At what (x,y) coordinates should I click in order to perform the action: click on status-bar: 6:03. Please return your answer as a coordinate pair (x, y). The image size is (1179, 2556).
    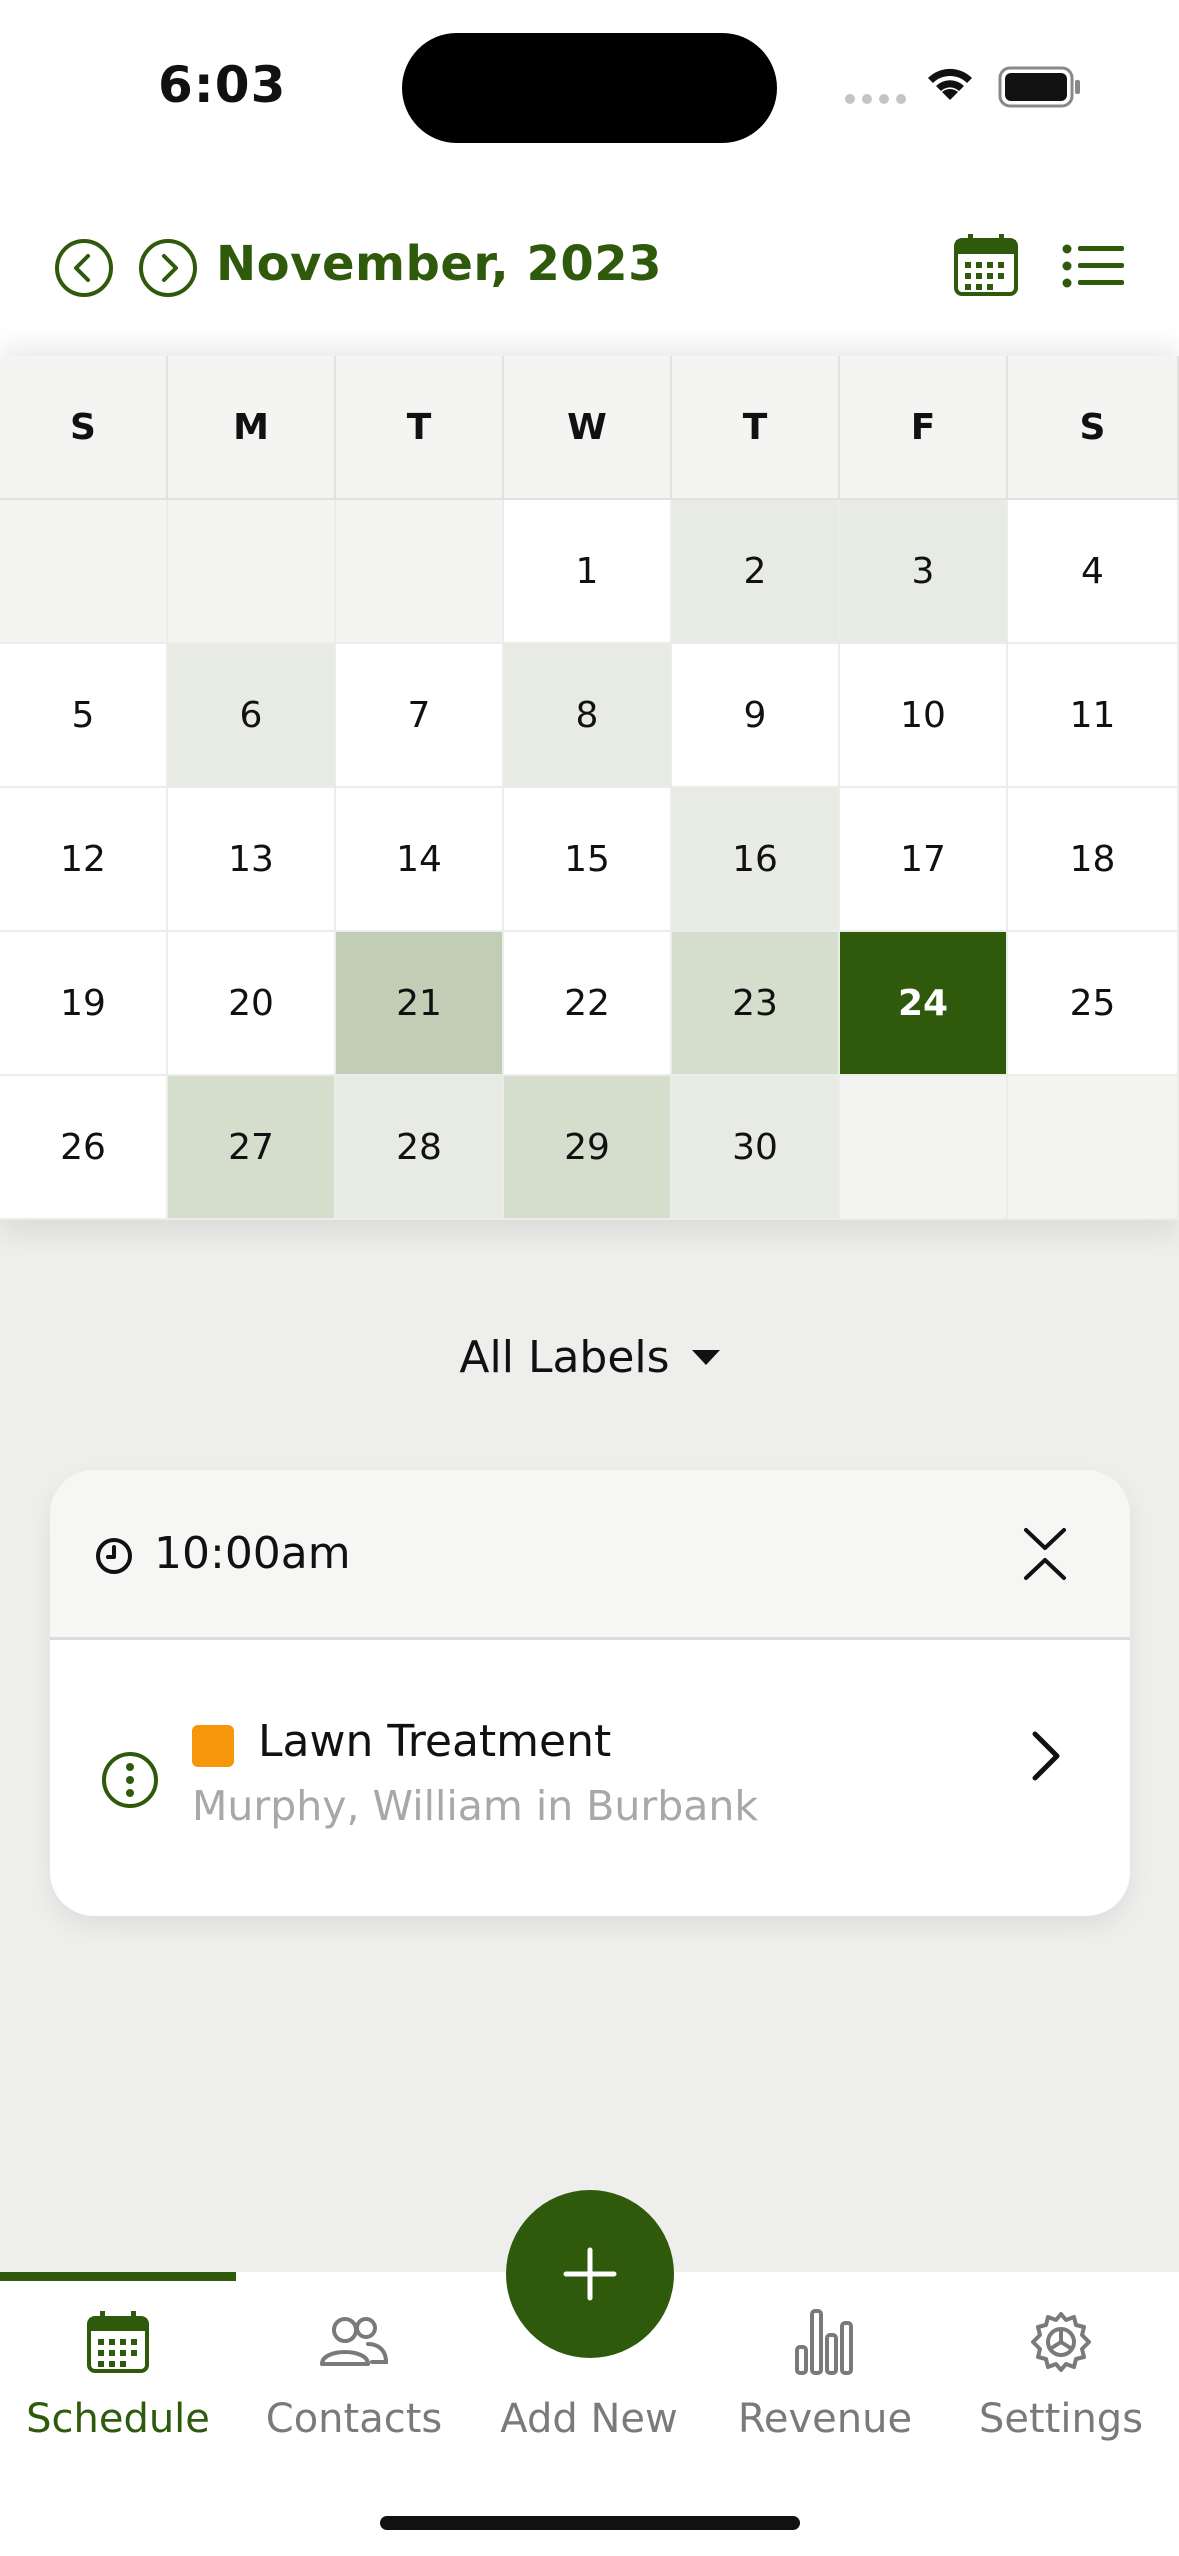
    Looking at the image, I should click on (589, 85).